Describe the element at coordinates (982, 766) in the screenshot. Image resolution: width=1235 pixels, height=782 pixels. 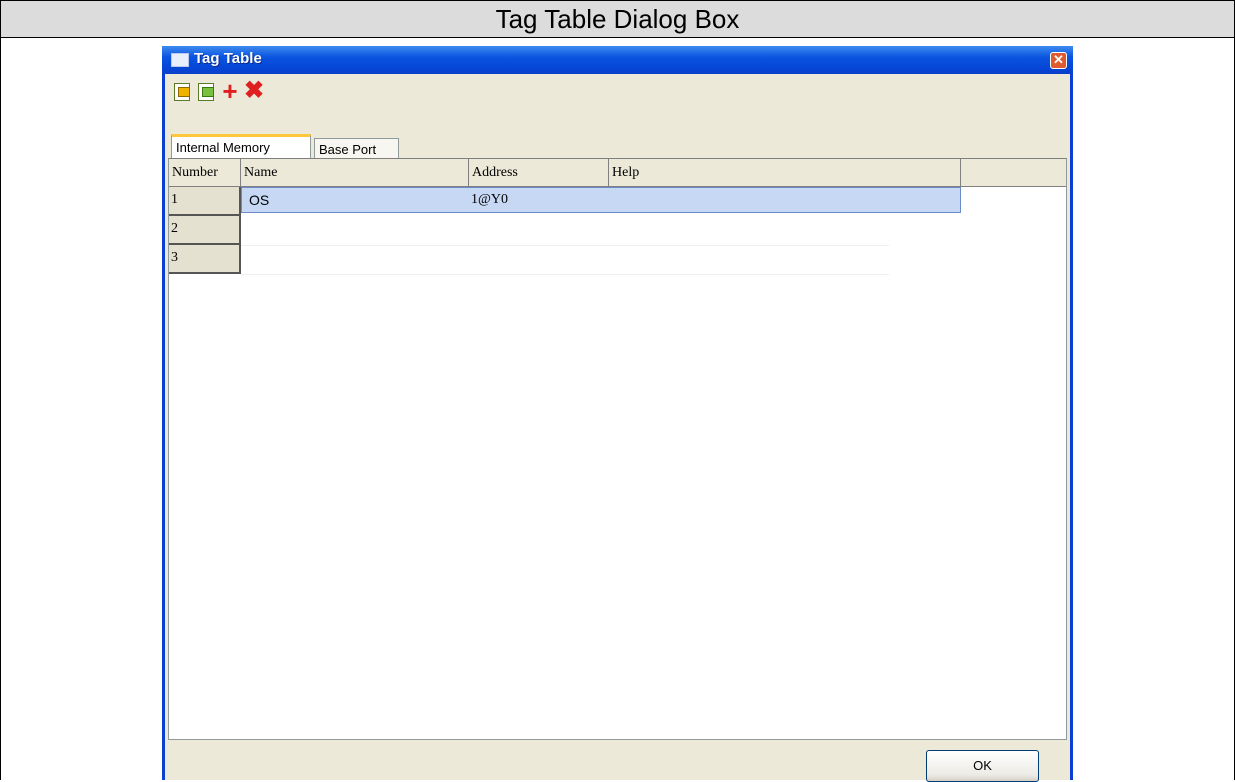
I see `ok-button: OK` at that location.